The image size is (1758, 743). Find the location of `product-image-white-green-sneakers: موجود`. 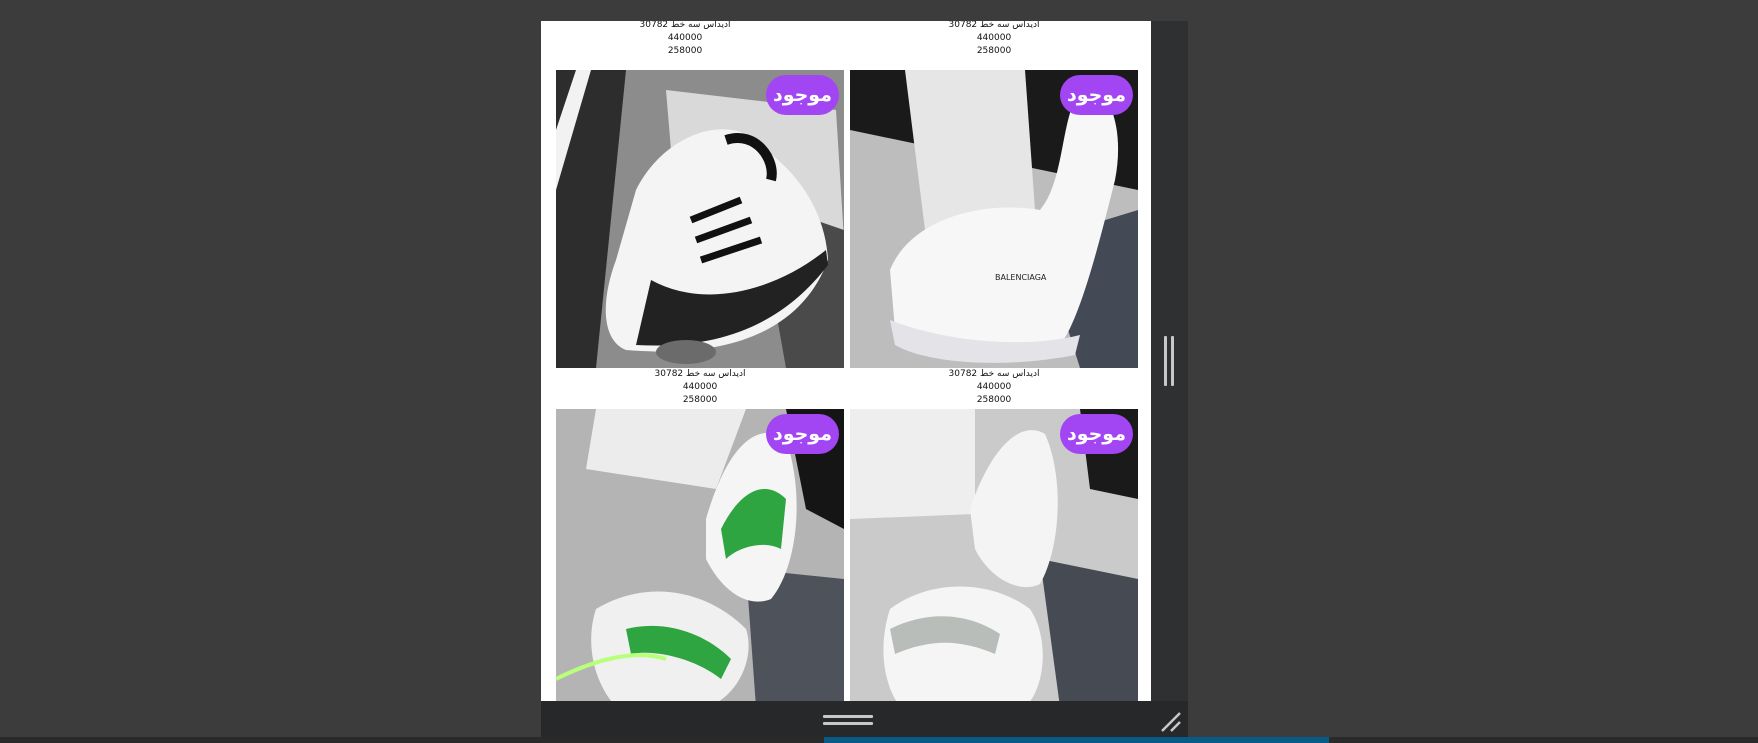

product-image-white-green-sneakers: موجود is located at coordinates (700, 555).